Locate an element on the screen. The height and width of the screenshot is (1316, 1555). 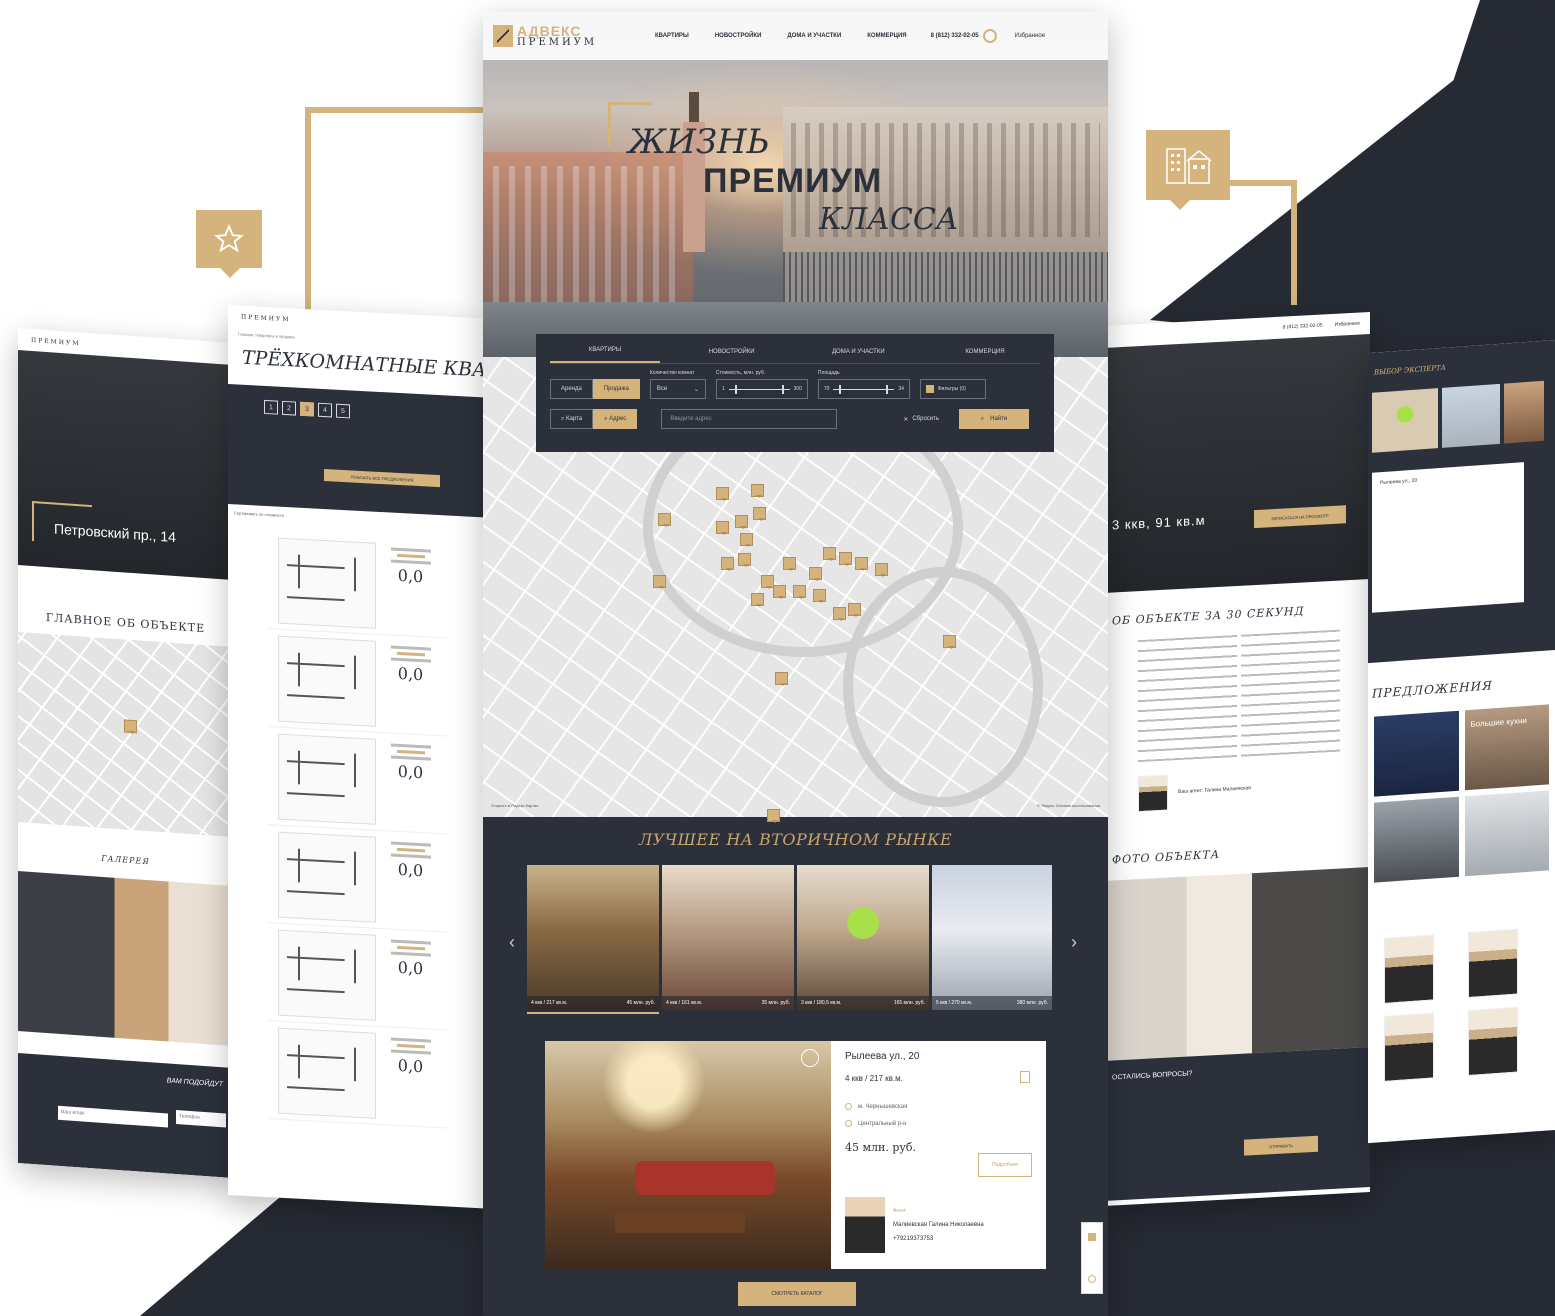
carousel-slide: 4 ккв / 217 кв.м. 45 млн. руб. is located at coordinates (593, 937).